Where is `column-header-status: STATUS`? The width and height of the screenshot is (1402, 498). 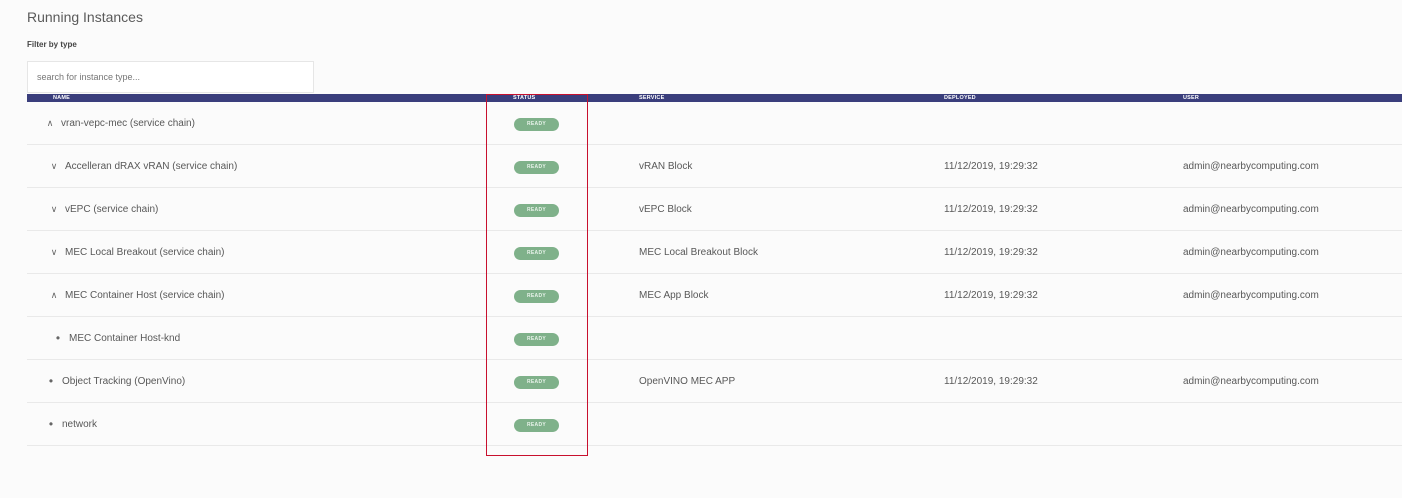 column-header-status: STATUS is located at coordinates (524, 98).